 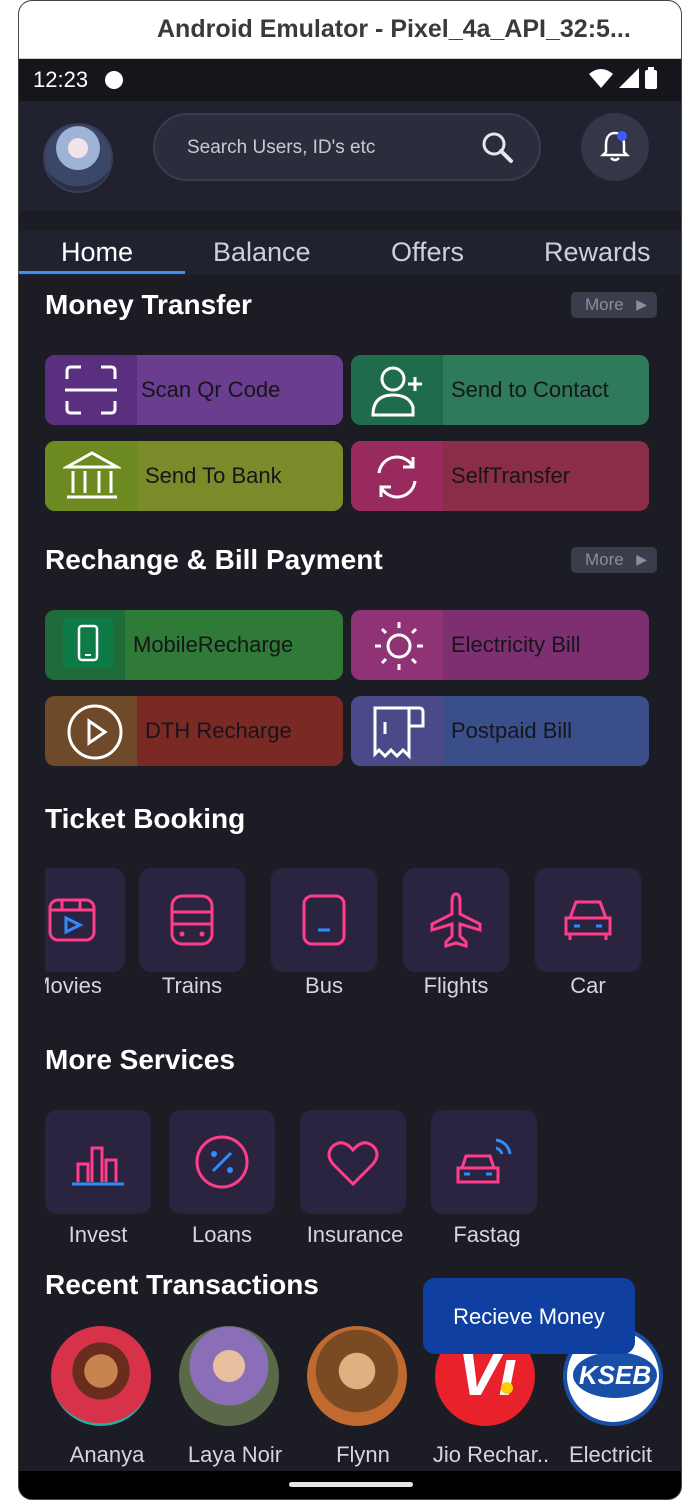 I want to click on tab-balance: Balance, so click(x=262, y=252).